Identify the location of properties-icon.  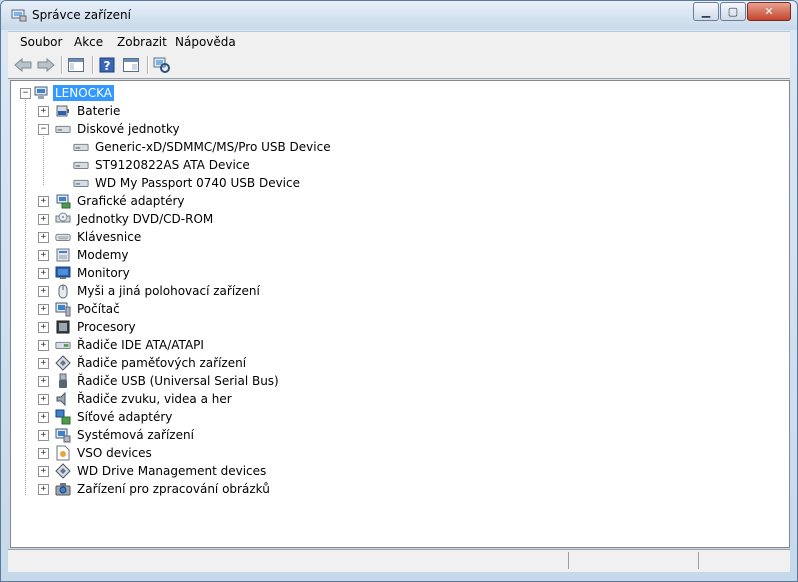
(131, 65).